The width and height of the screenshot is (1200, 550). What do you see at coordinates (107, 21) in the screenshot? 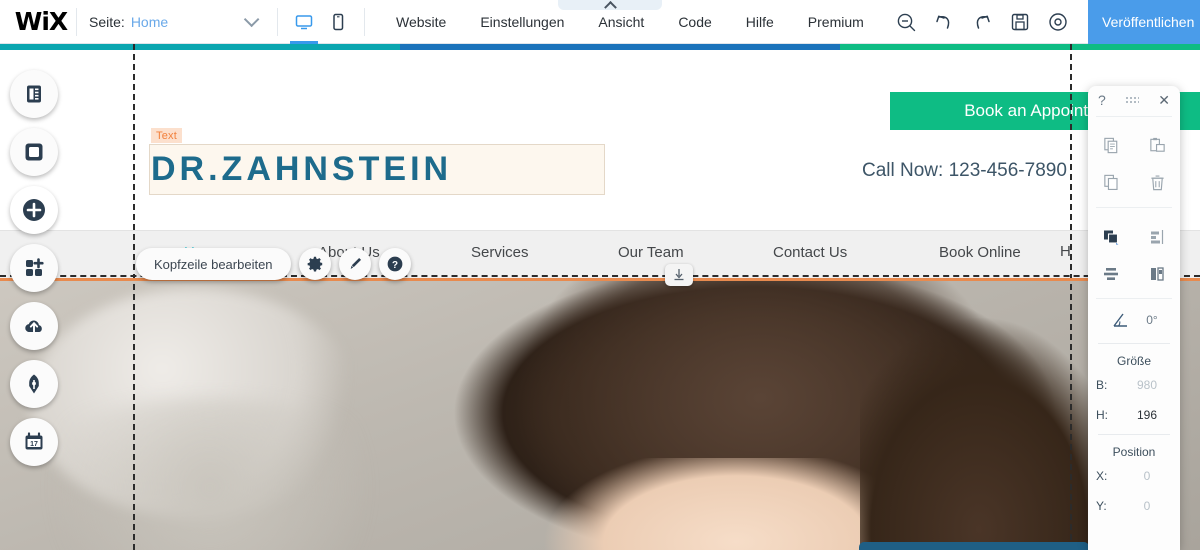
I see `page-selector-label: Seite:` at bounding box center [107, 21].